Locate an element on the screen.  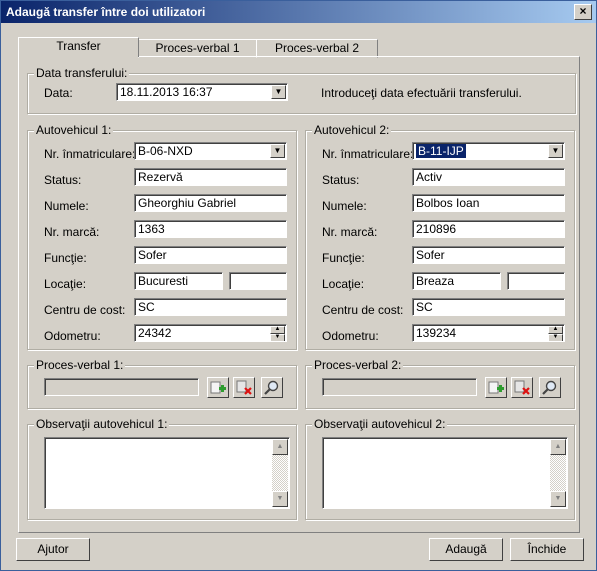
date-dropdown-icon: ▼ is located at coordinates (278, 92).